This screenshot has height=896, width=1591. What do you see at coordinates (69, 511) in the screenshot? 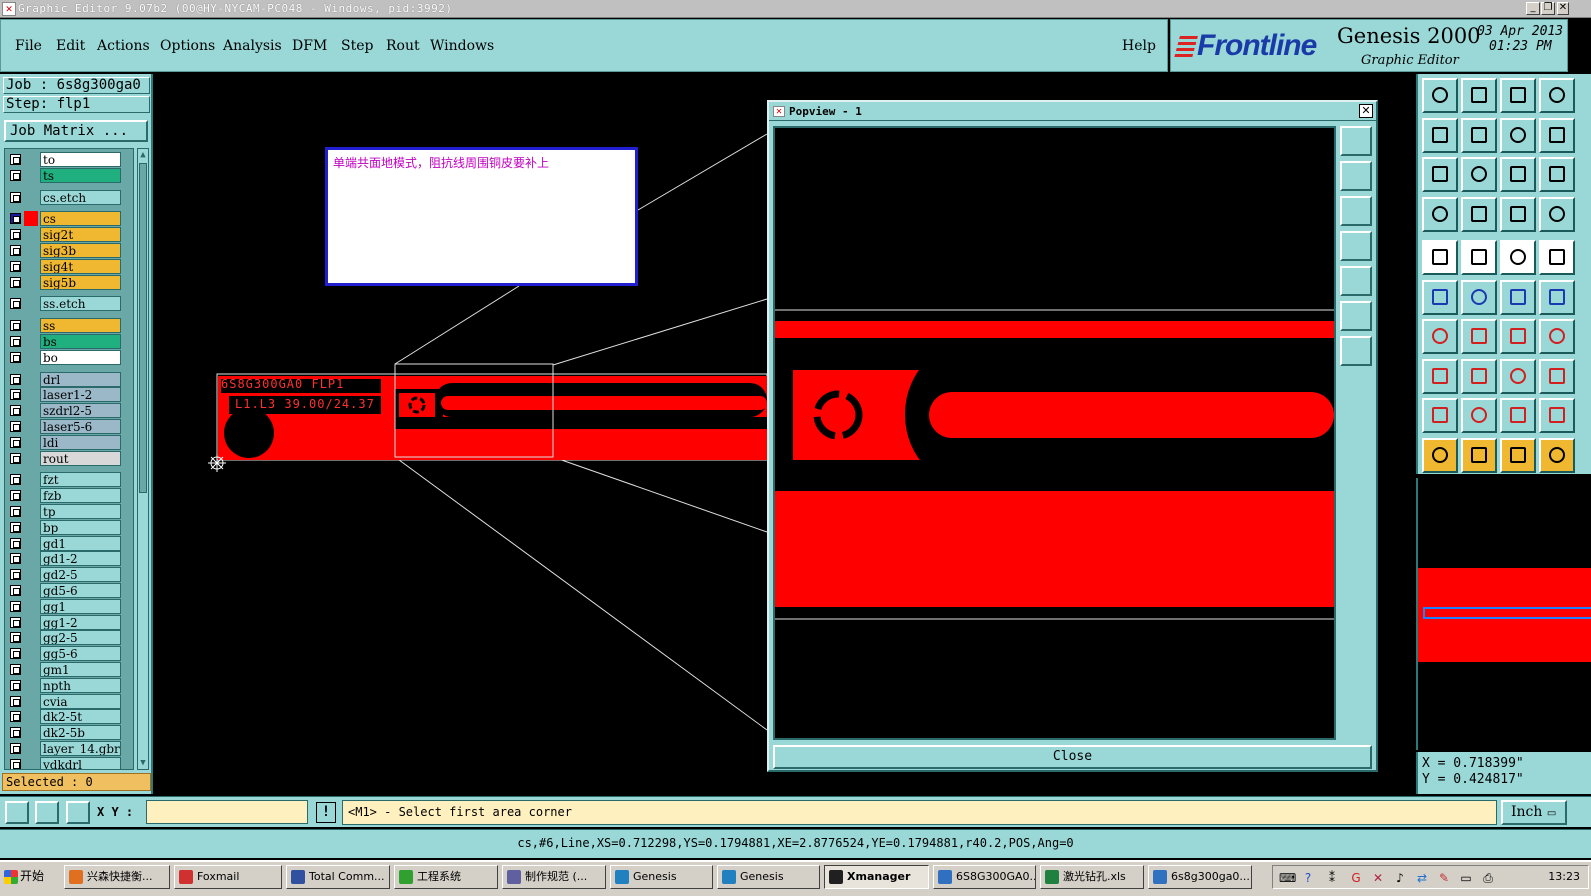
I see `layer-row: tp` at bounding box center [69, 511].